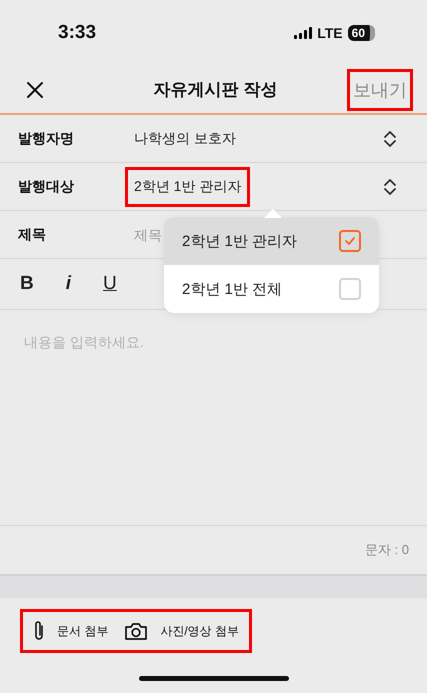 This screenshot has width=427, height=693. I want to click on field-label: 발행대상, so click(46, 187).